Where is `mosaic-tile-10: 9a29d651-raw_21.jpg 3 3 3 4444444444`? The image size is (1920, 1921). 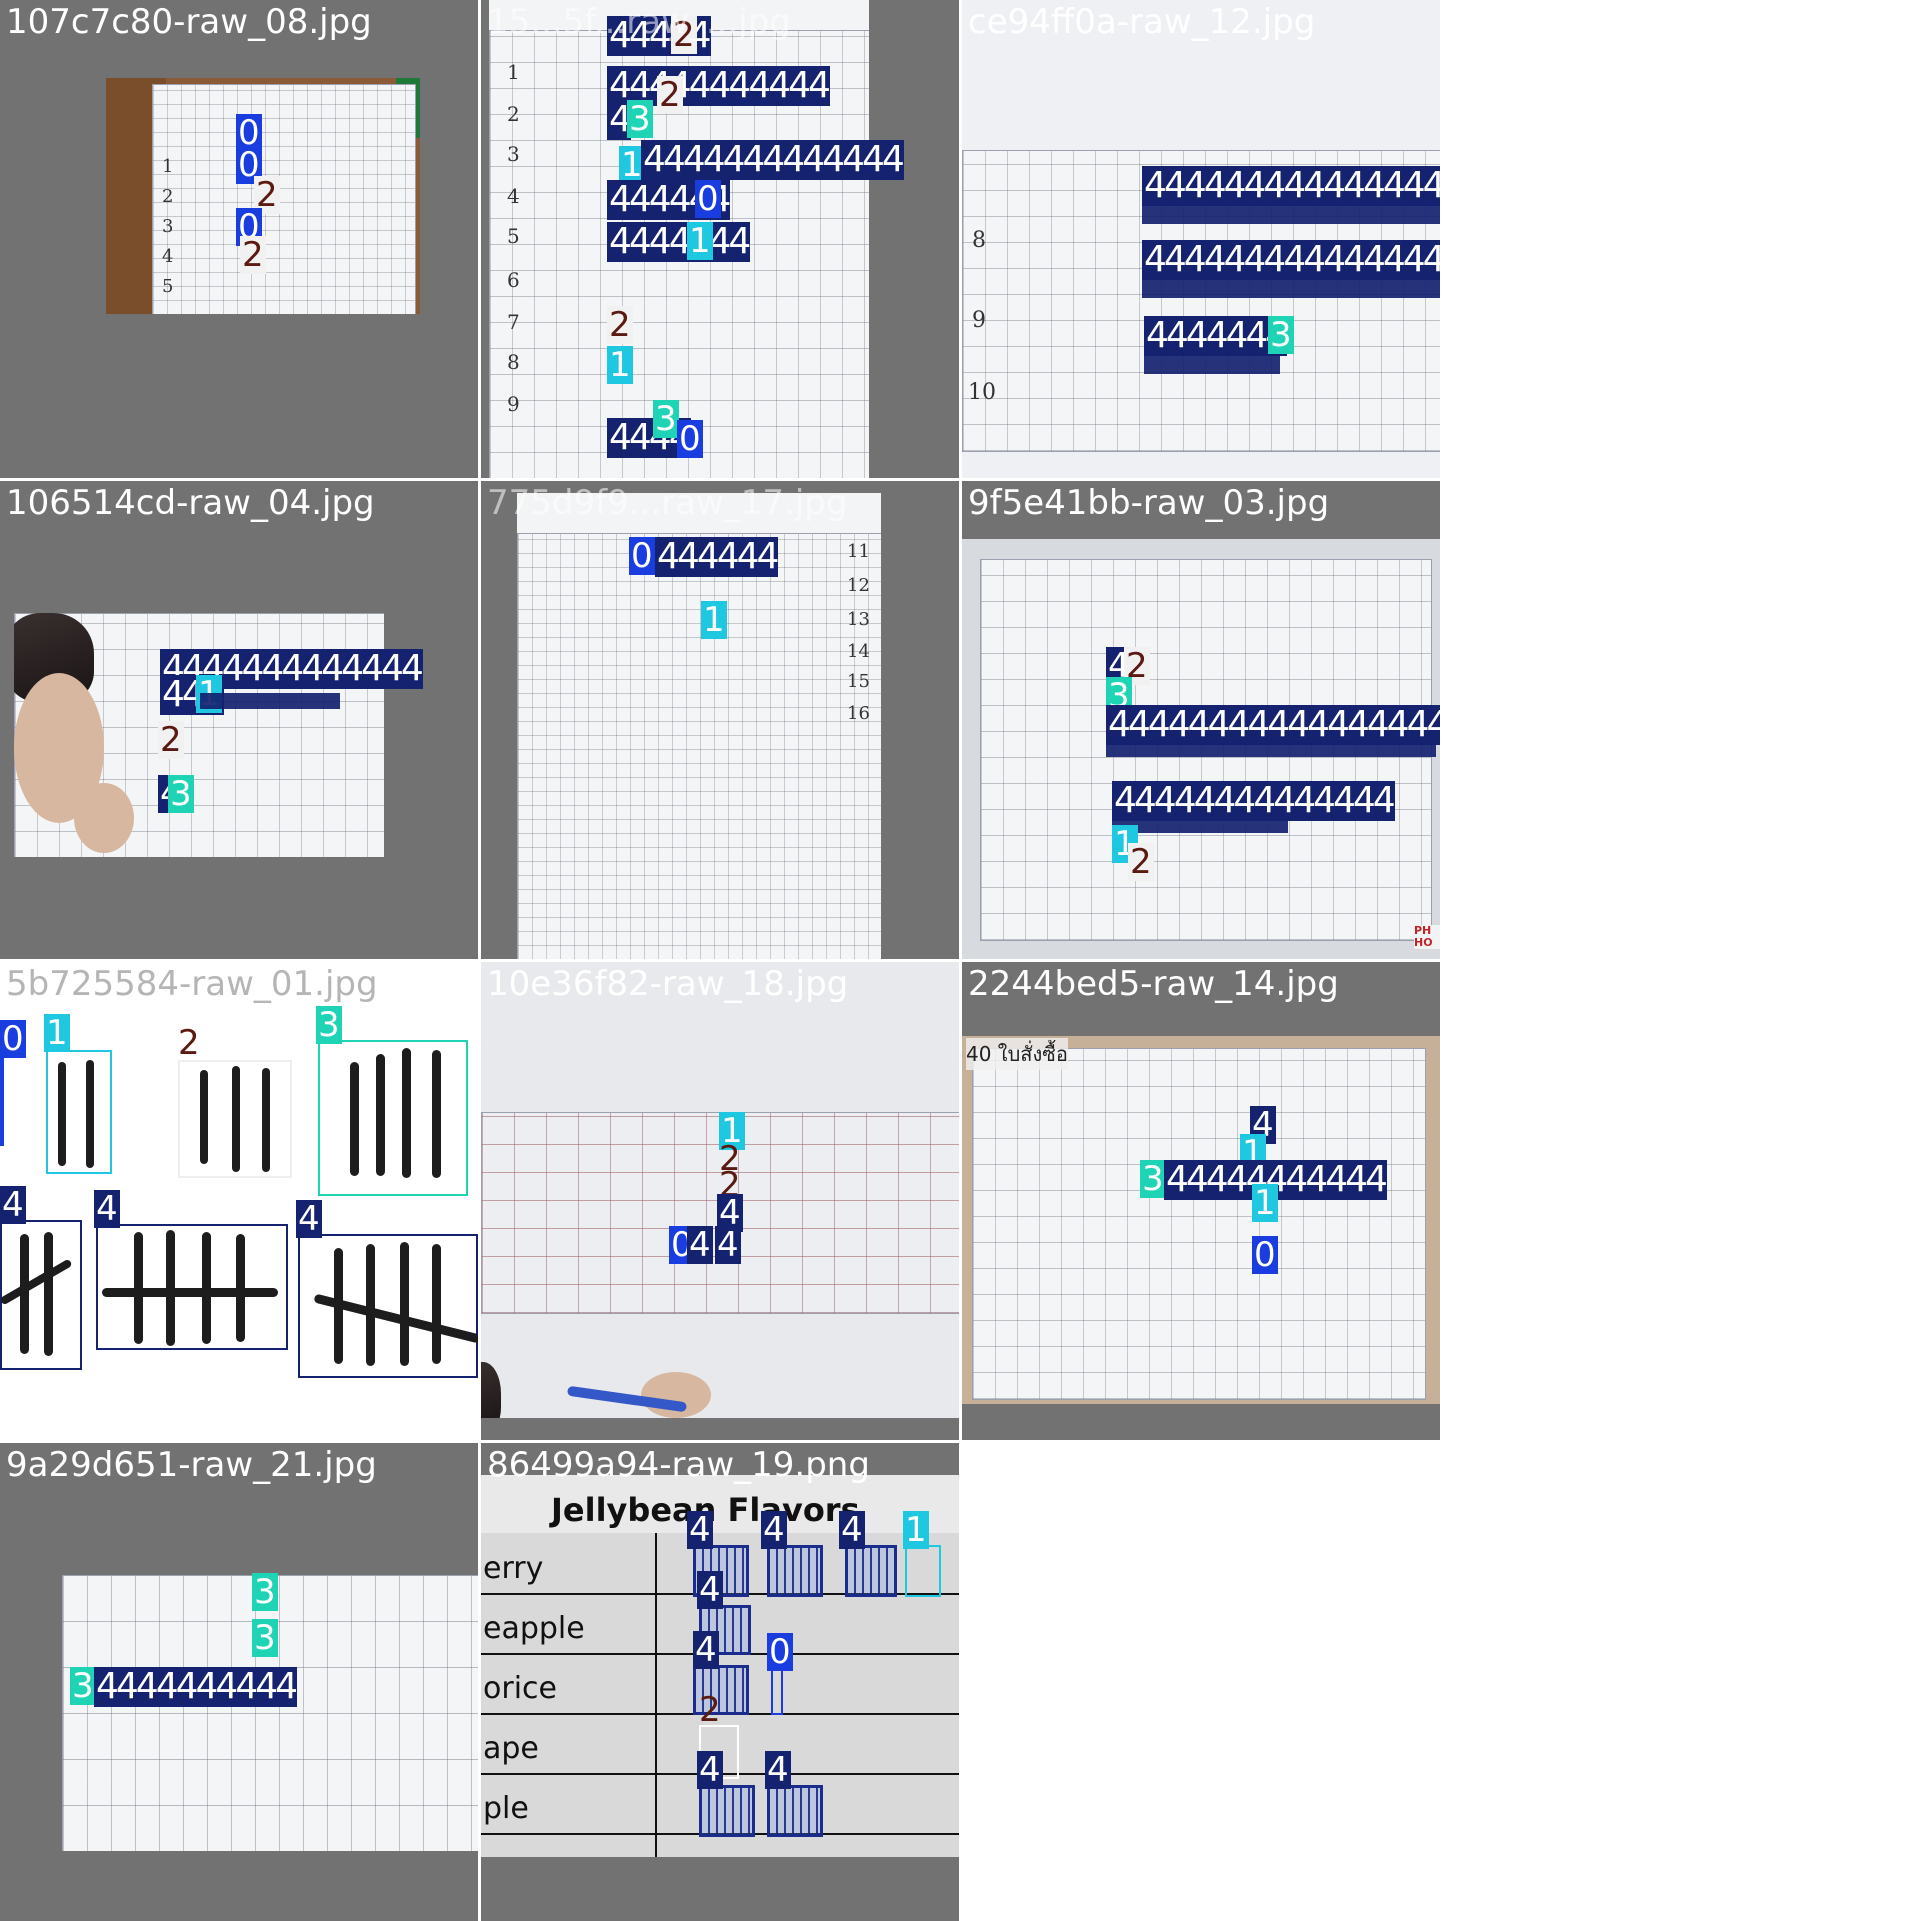 mosaic-tile-10: 9a29d651-raw_21.jpg 3 3 3 4444444444 is located at coordinates (239, 1682).